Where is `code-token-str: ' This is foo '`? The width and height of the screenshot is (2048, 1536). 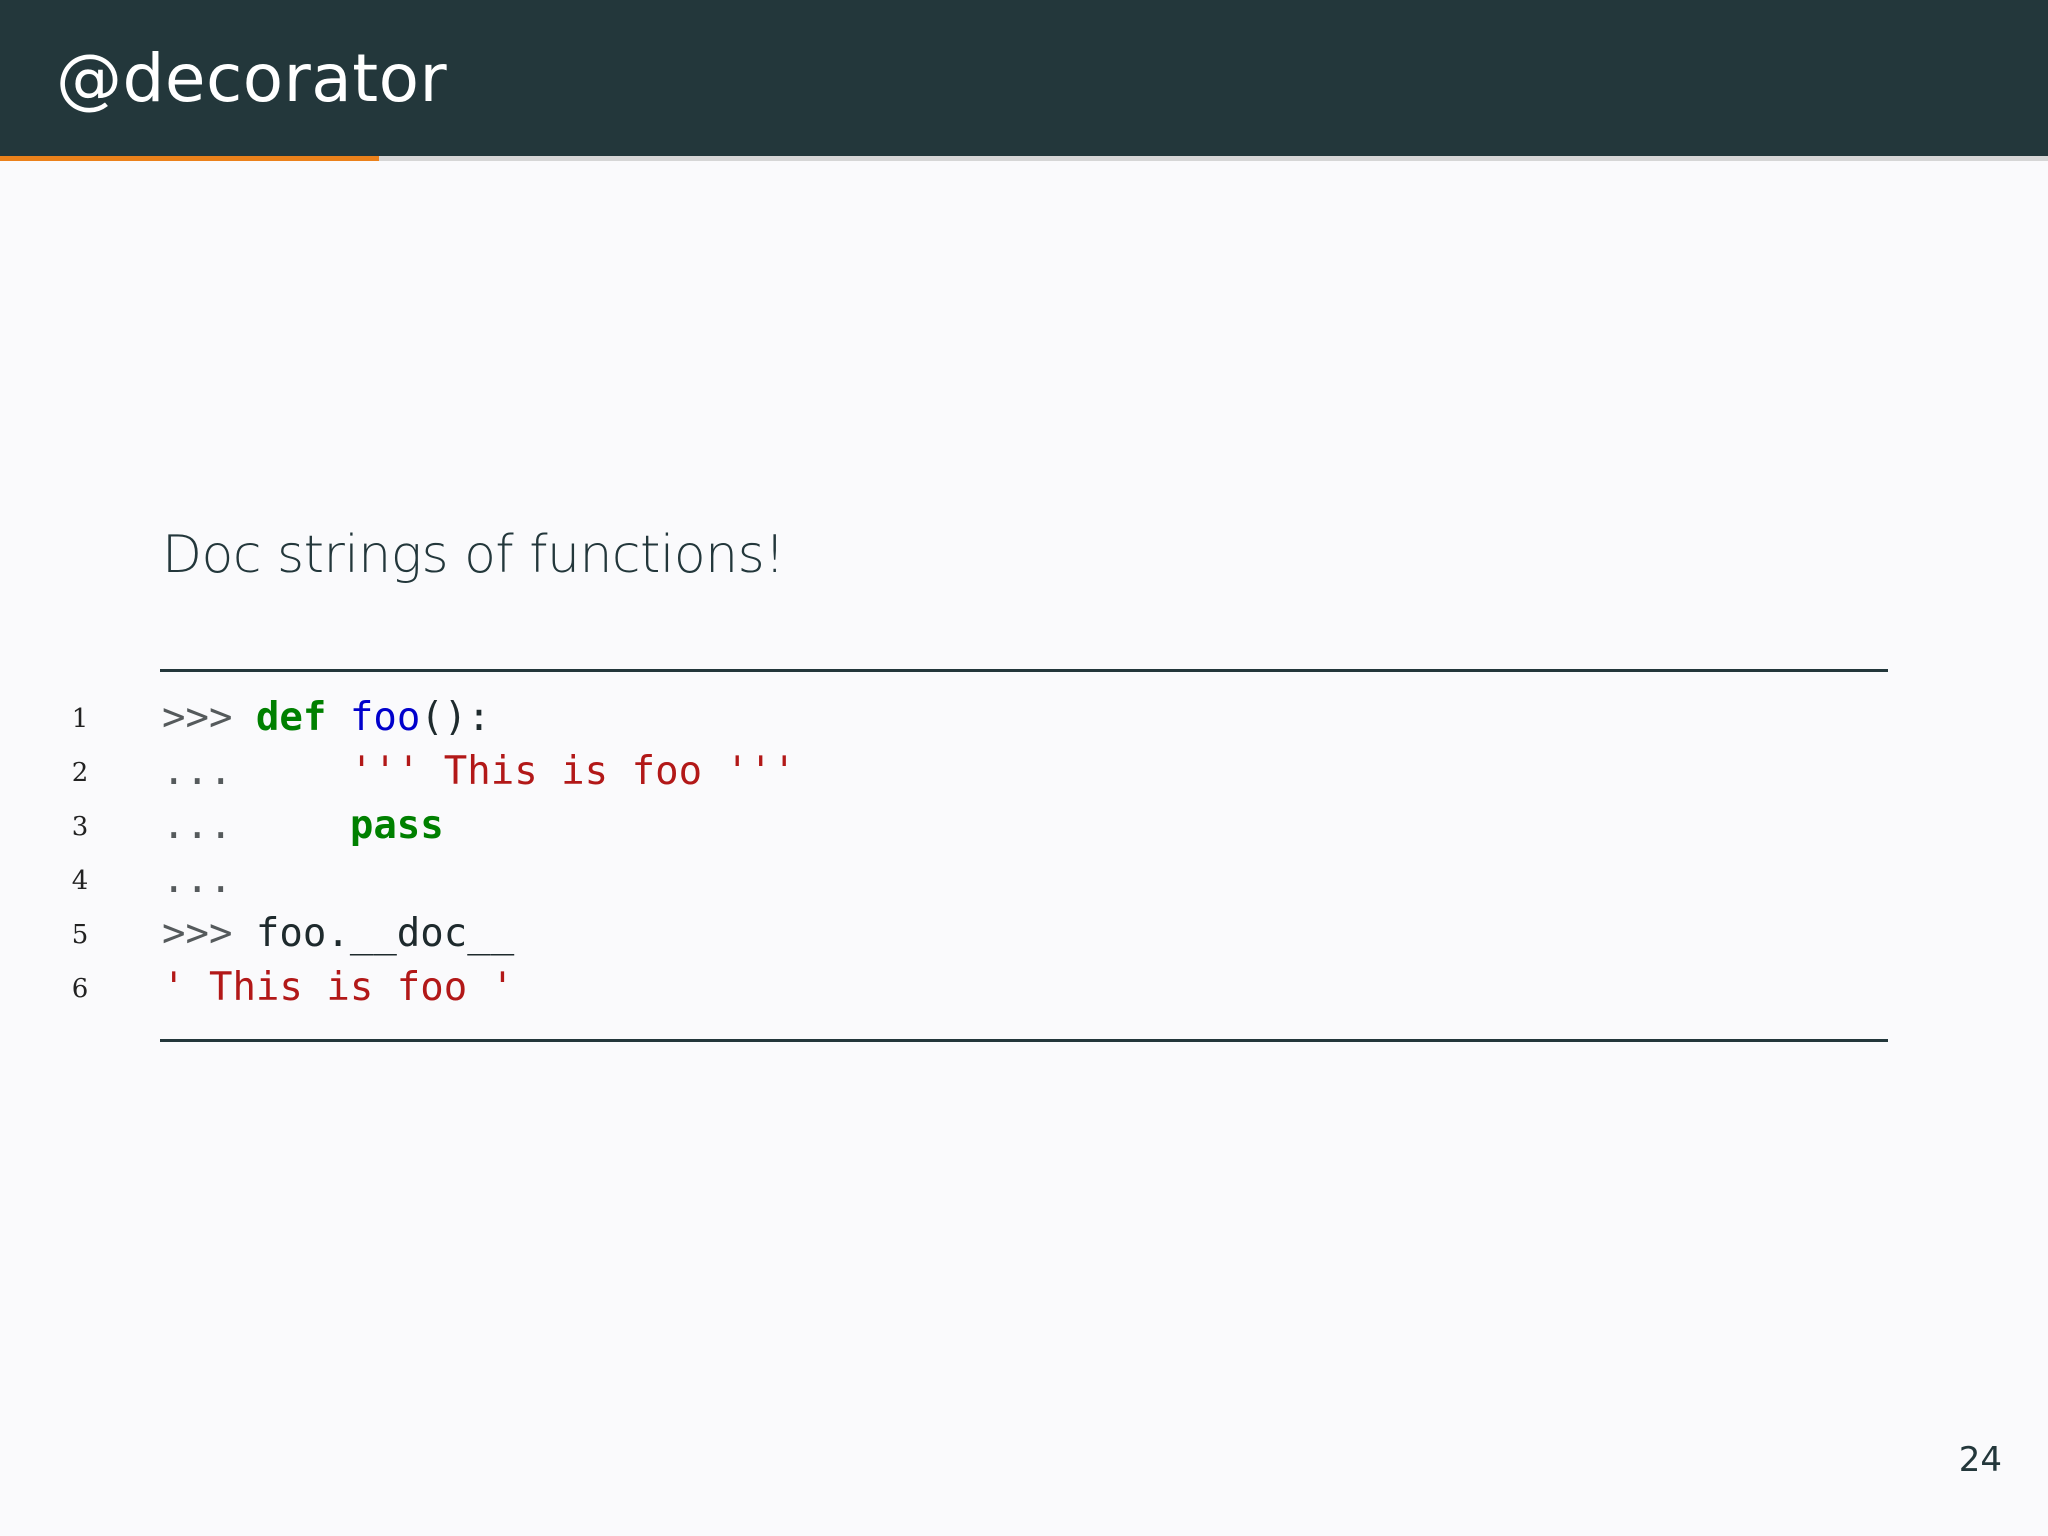
code-token-str: ' This is foo ' is located at coordinates (338, 987).